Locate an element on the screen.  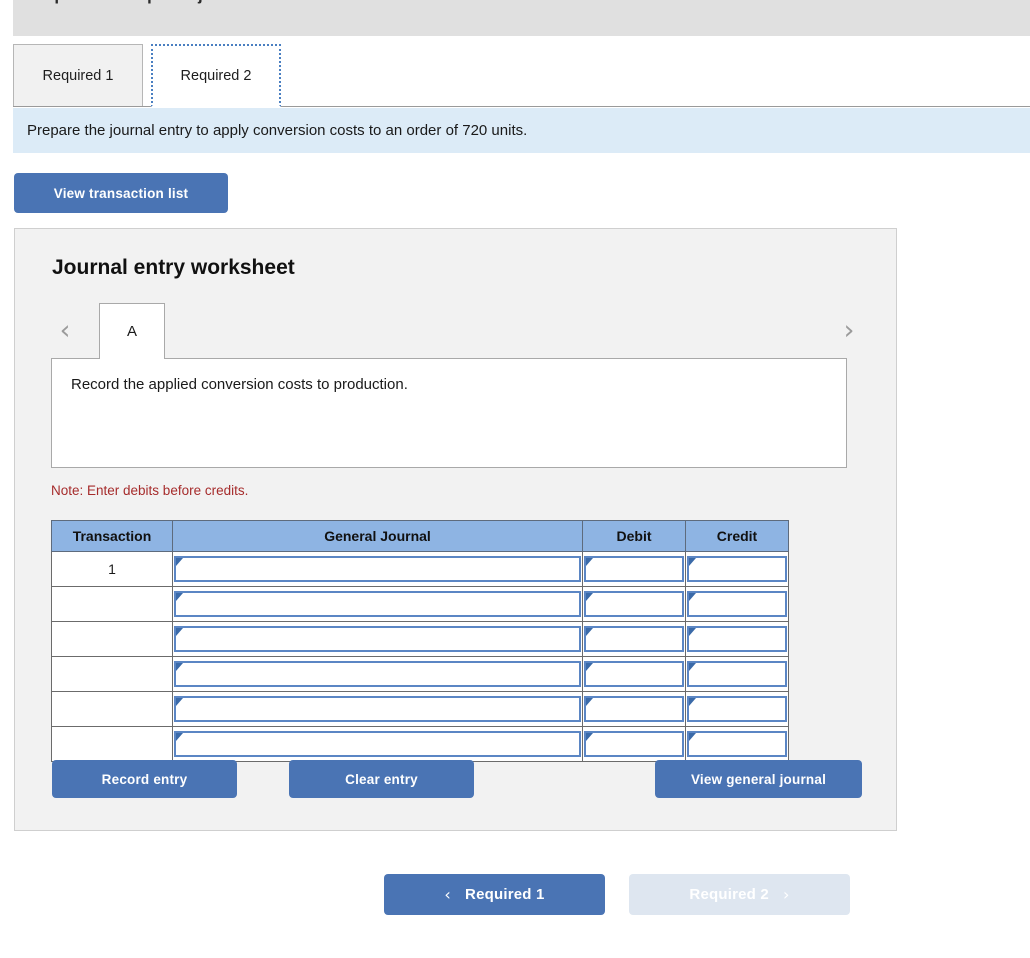
view-transaction-list-button: View transaction list is located at coordinates (121, 193).